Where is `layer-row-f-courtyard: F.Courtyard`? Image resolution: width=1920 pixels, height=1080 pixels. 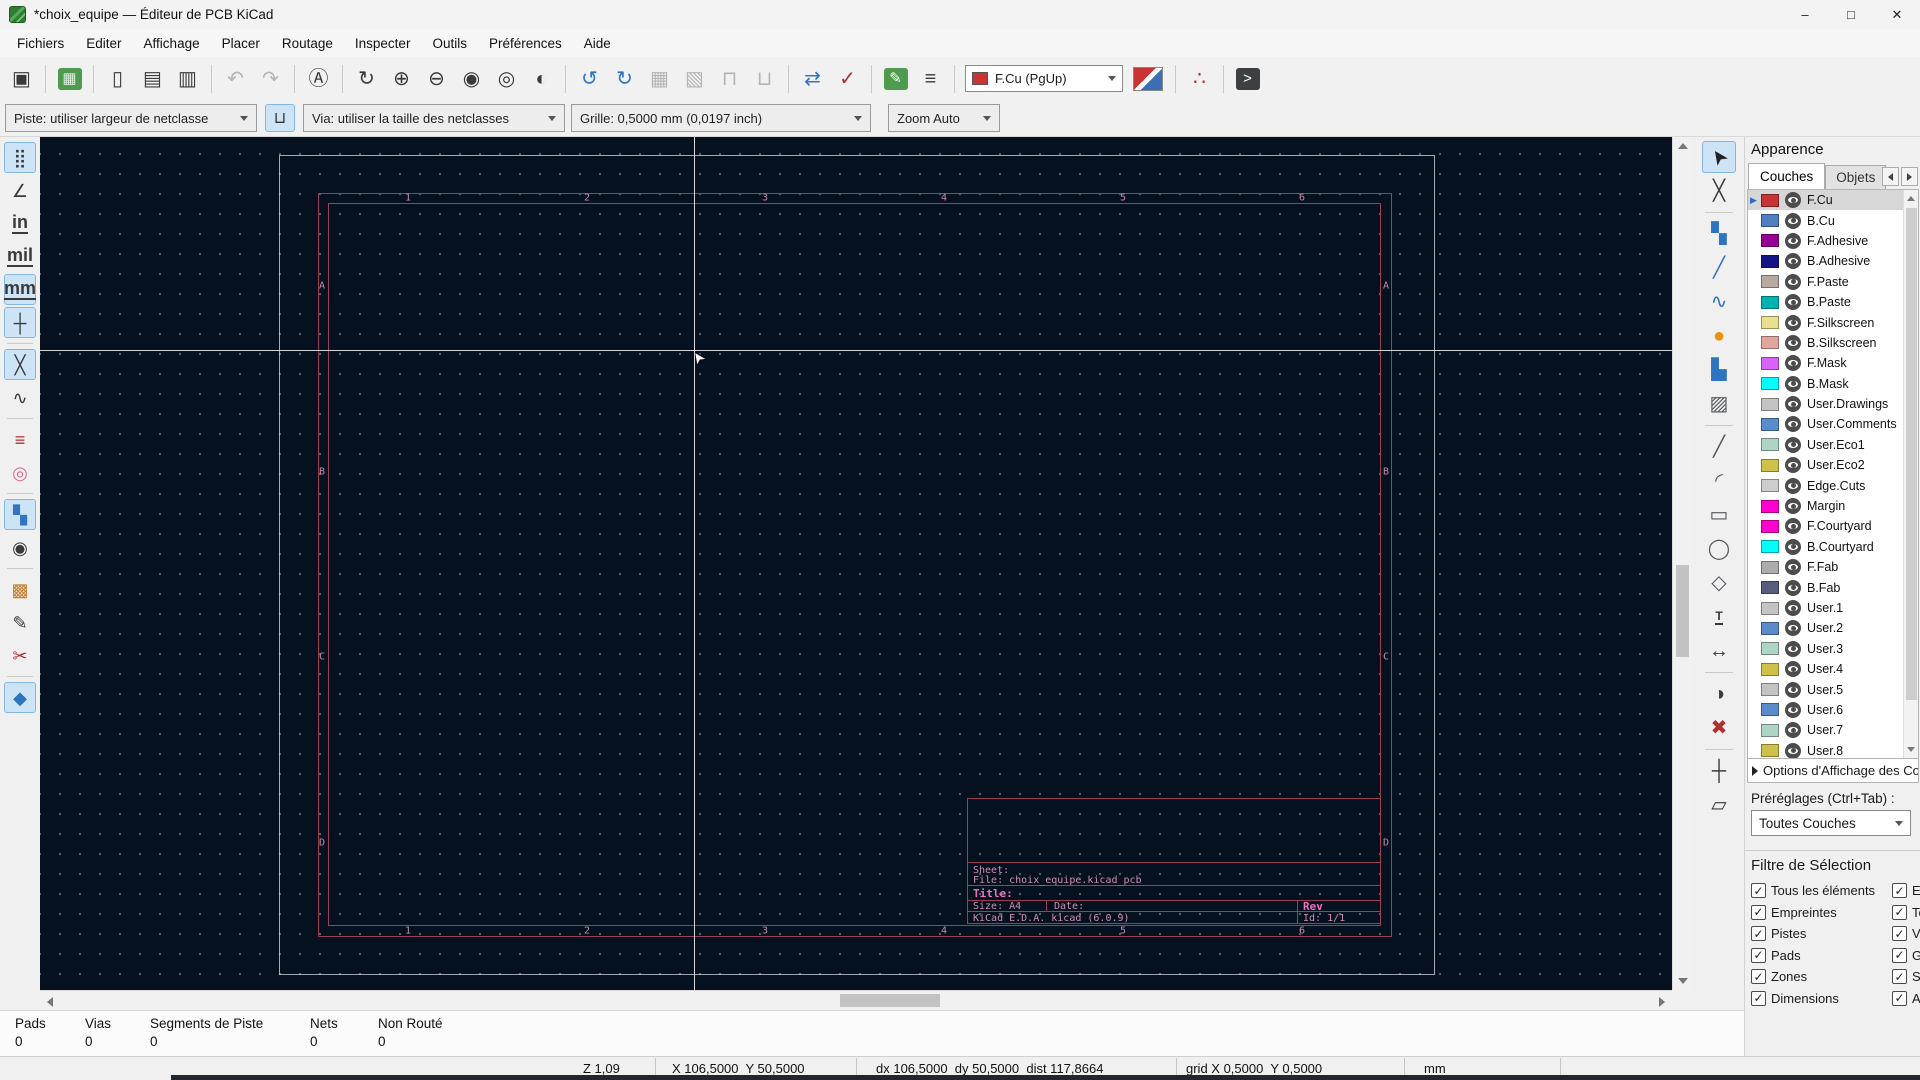 layer-row-f-courtyard: F.Courtyard is located at coordinates (1833, 526).